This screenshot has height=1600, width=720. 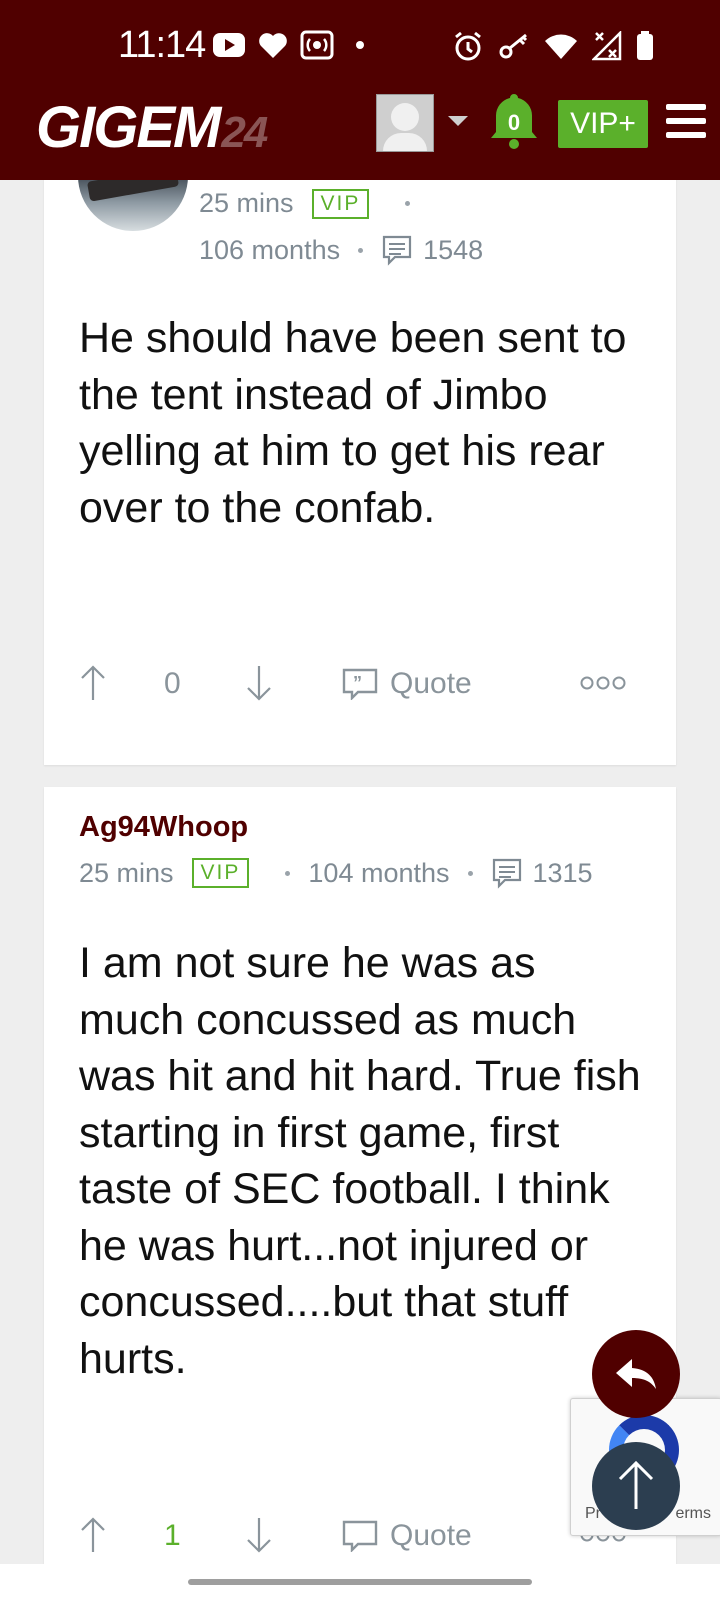 I want to click on site-logo: GIGEM24, so click(x=152, y=127).